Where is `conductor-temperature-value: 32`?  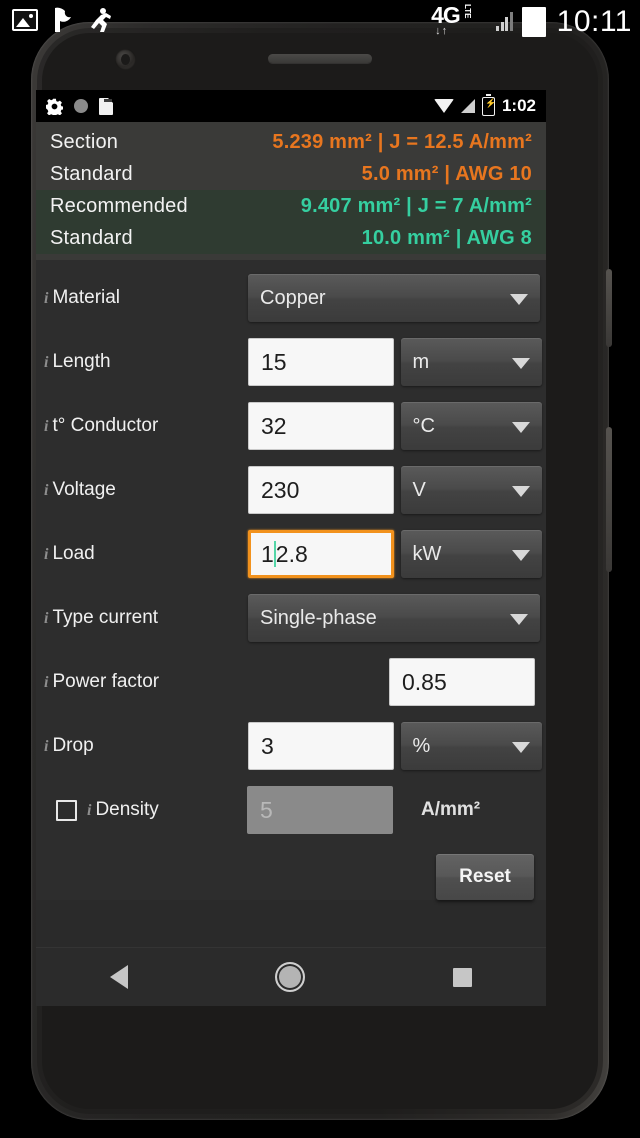
conductor-temperature-value: 32 is located at coordinates (274, 425).